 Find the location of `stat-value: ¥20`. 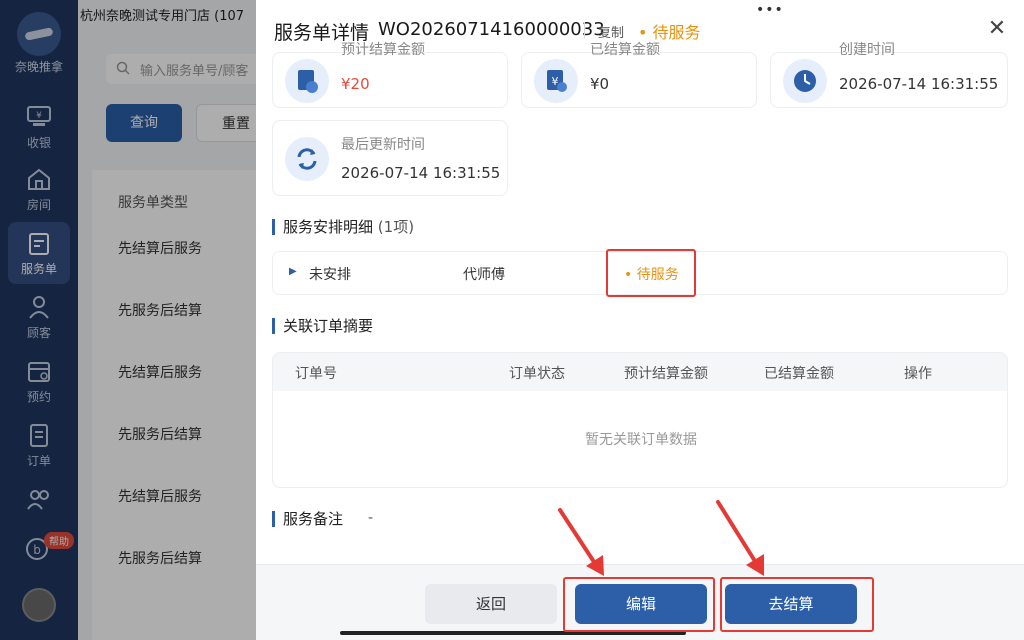

stat-value: ¥20 is located at coordinates (355, 84).